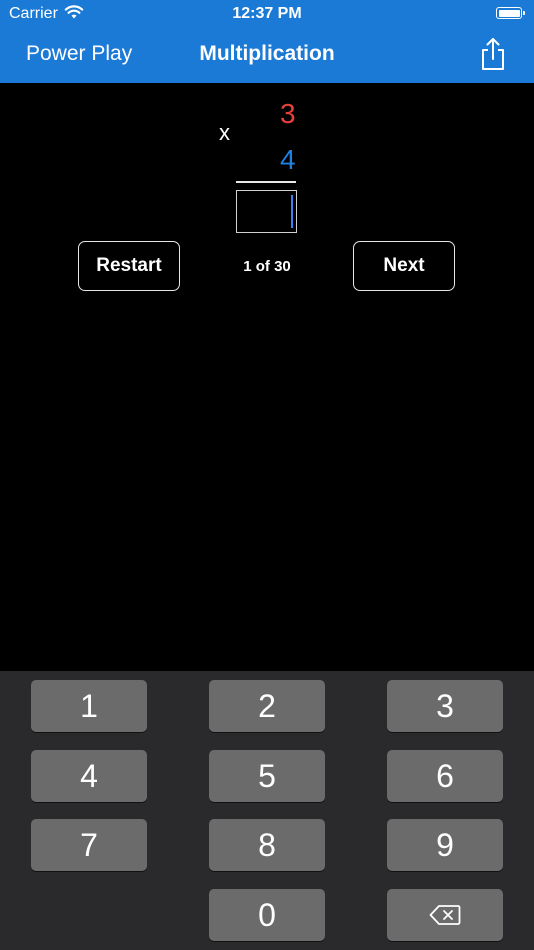  I want to click on key-9: 9, so click(445, 845).